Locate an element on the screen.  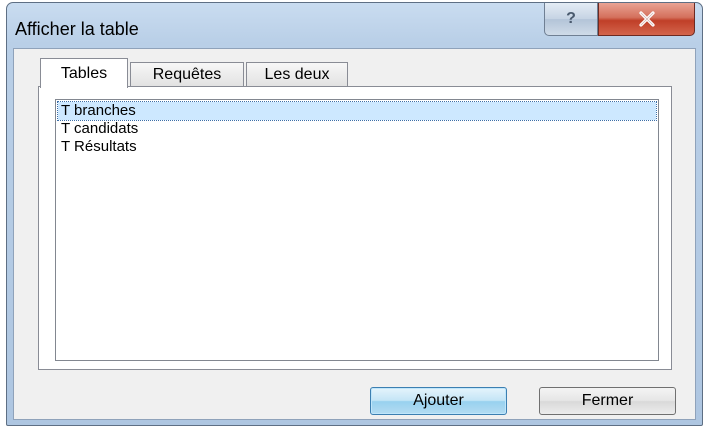
tab-les-deux: Les deux is located at coordinates (297, 74).